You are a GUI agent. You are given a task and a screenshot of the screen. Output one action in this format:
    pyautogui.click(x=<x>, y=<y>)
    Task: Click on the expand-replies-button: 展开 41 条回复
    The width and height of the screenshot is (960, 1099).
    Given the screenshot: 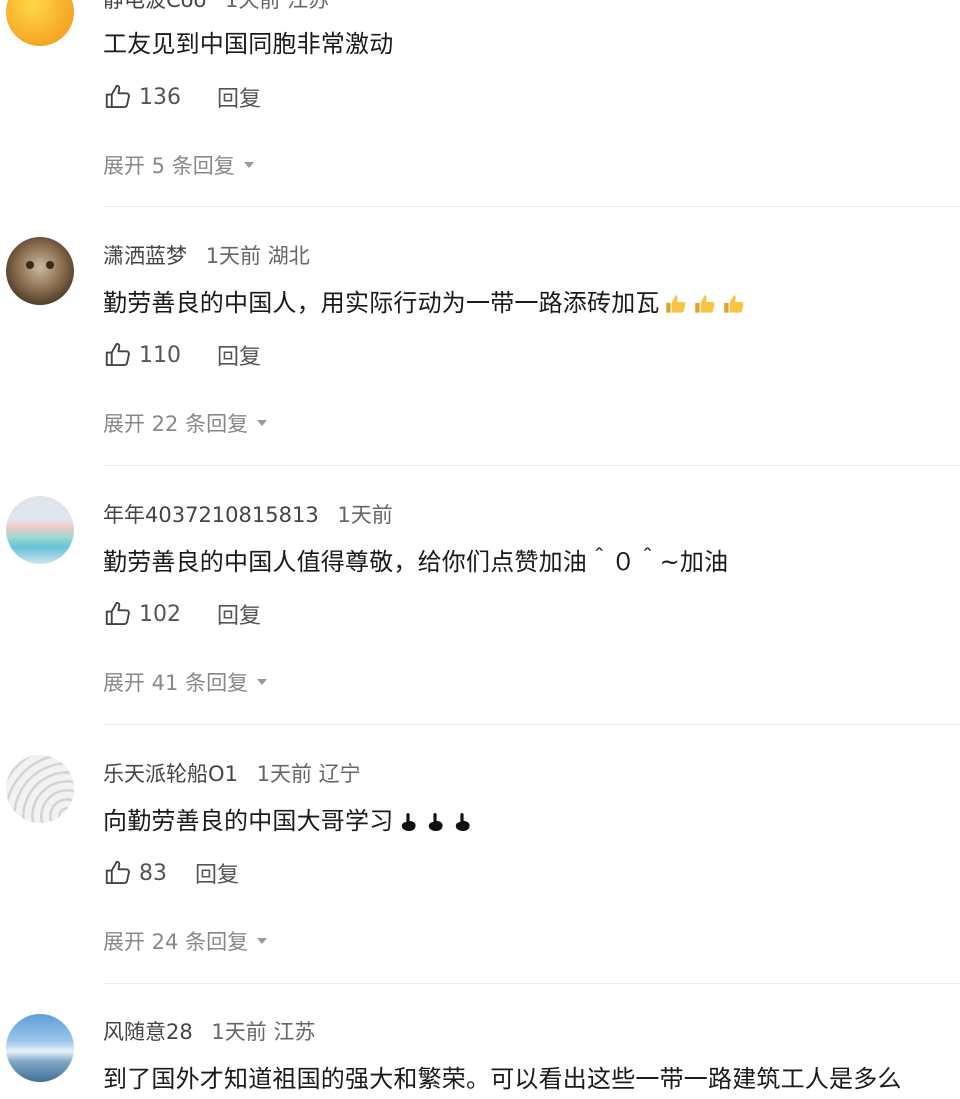 What is the action you would take?
    pyautogui.click(x=185, y=682)
    